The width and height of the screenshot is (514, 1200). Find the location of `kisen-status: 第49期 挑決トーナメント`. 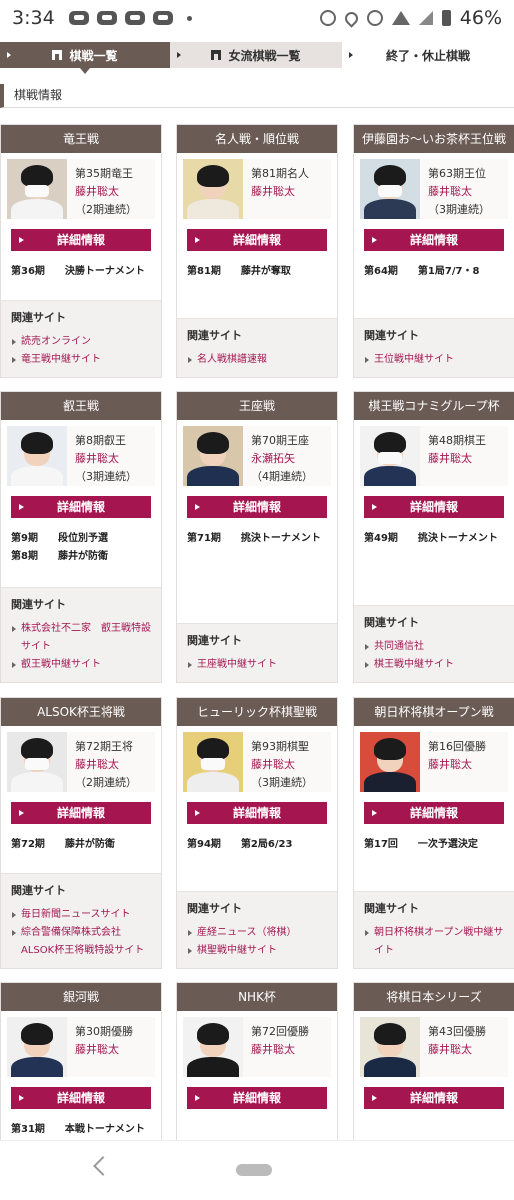

kisen-status: 第49期 挑決トーナメント is located at coordinates (434, 539).